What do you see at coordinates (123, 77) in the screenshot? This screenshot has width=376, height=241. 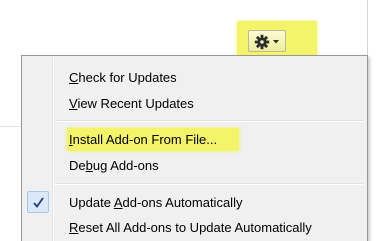 I see `menu-item-label: Check for Updates` at bounding box center [123, 77].